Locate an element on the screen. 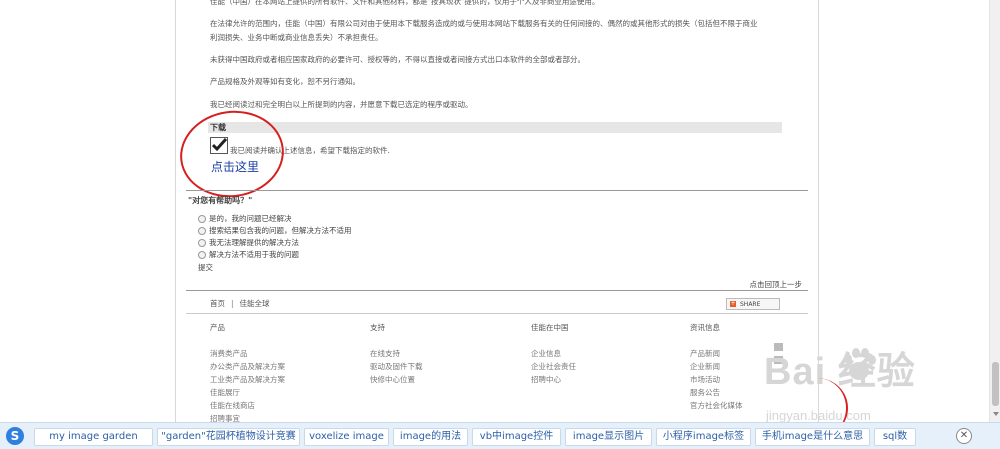 This screenshot has width=1000, height=449. footer-link: 佳能在线商店 is located at coordinates (247, 405).